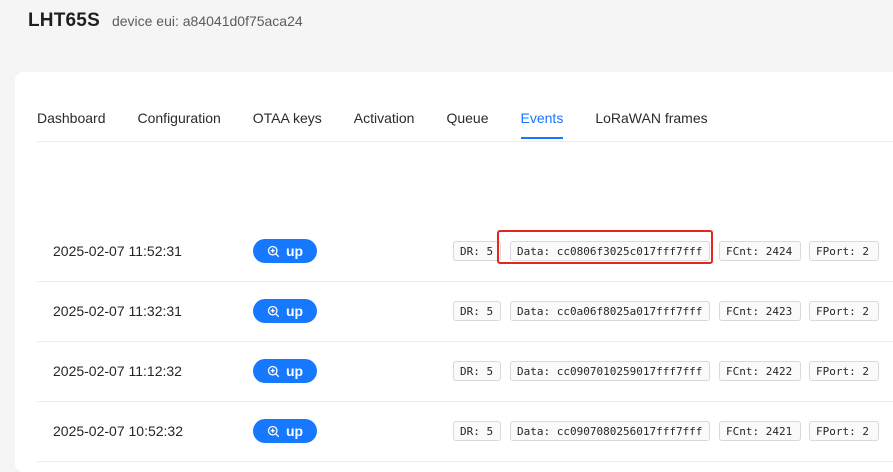  What do you see at coordinates (118, 431) in the screenshot?
I see `event-time: 2025-02-07 10:52:32` at bounding box center [118, 431].